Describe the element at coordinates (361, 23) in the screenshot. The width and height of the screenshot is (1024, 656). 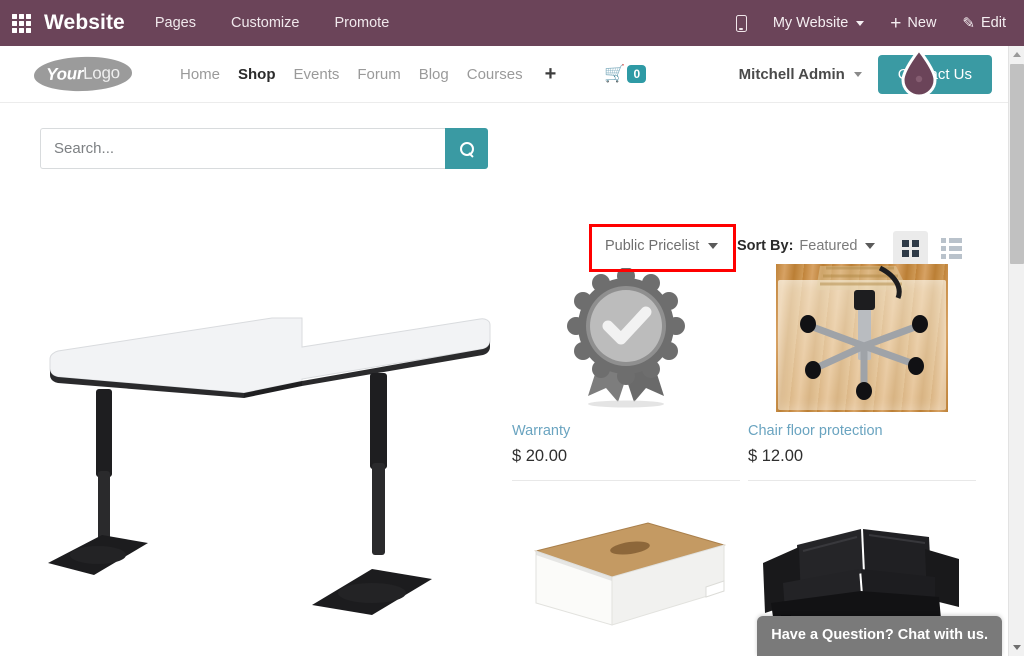
I see `menu-promote: Promote` at that location.